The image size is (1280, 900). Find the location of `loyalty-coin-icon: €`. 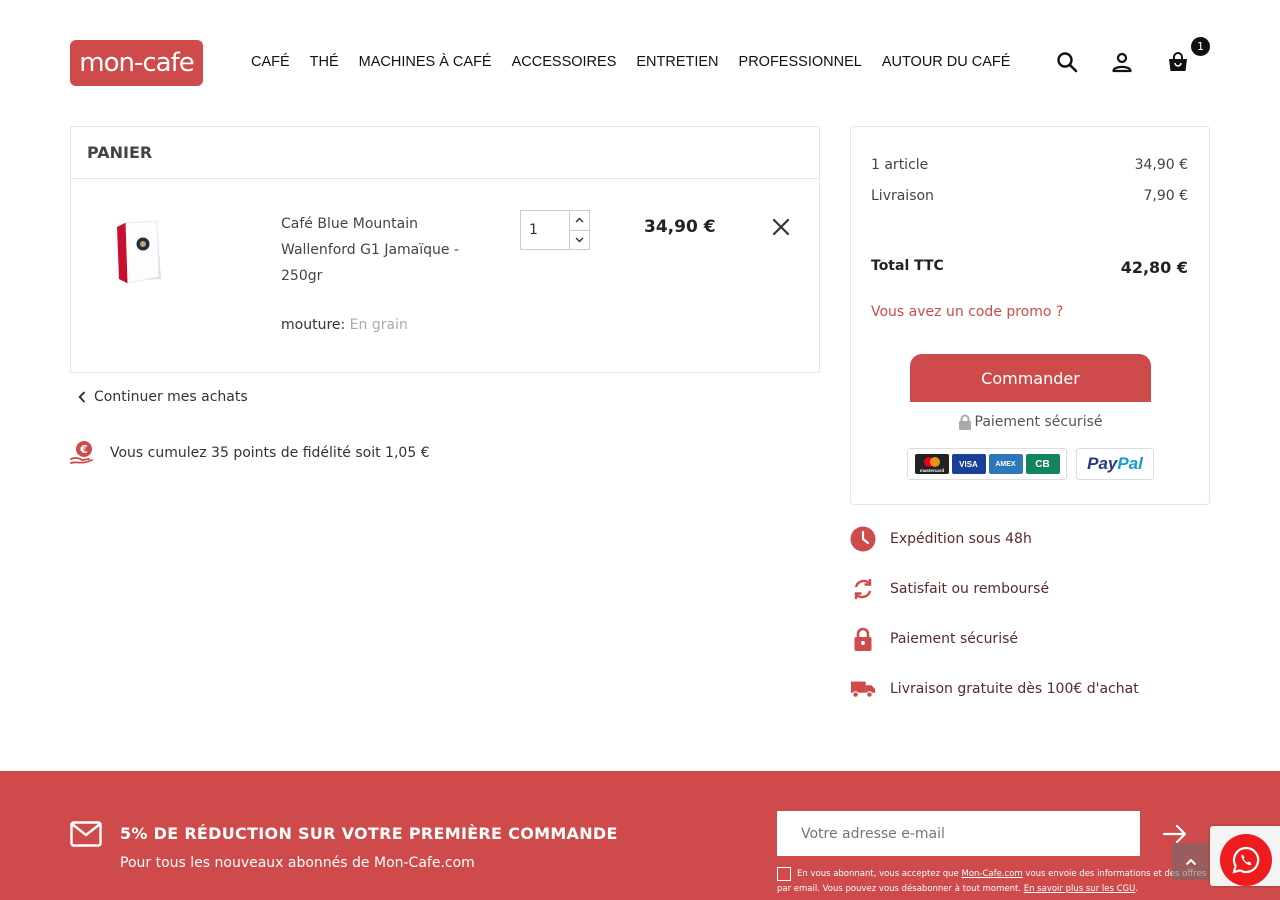

loyalty-coin-icon: € is located at coordinates (81, 452).